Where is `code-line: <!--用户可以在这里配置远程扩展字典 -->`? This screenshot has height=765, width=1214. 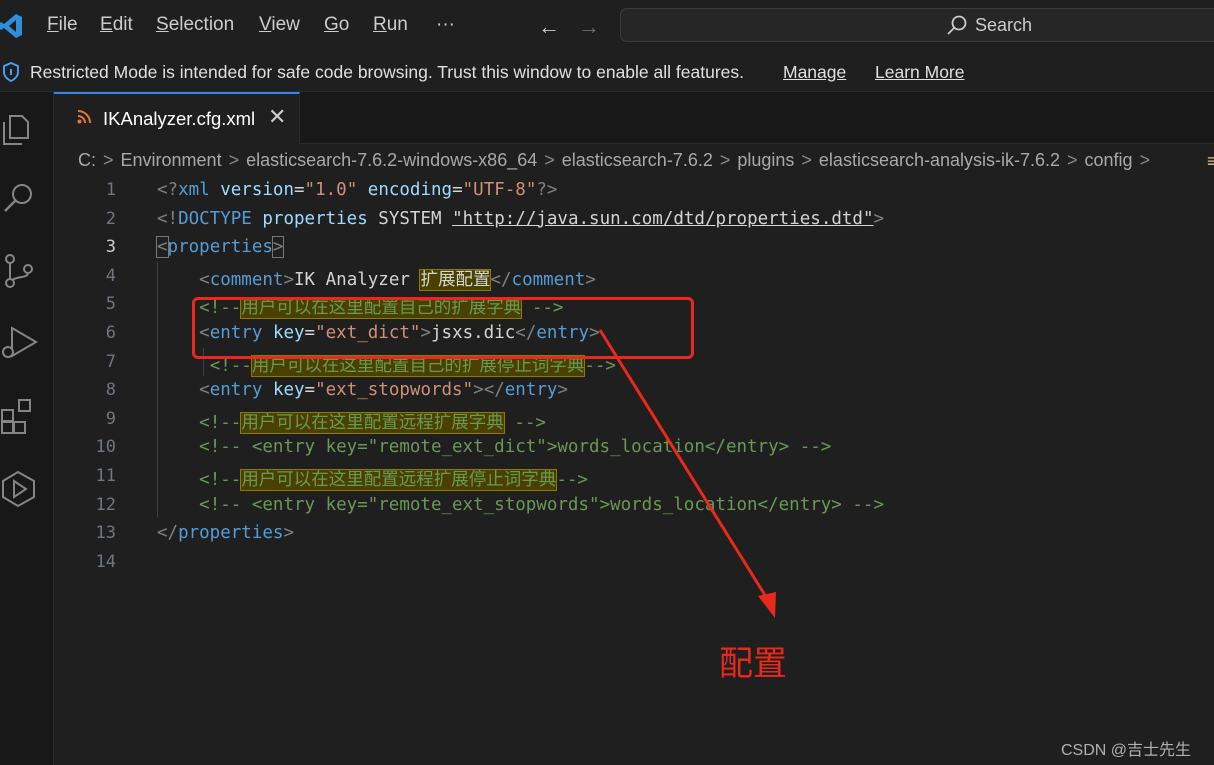 code-line: <!--用户可以在这里配置远程扩展字典 --> is located at coordinates (351, 421).